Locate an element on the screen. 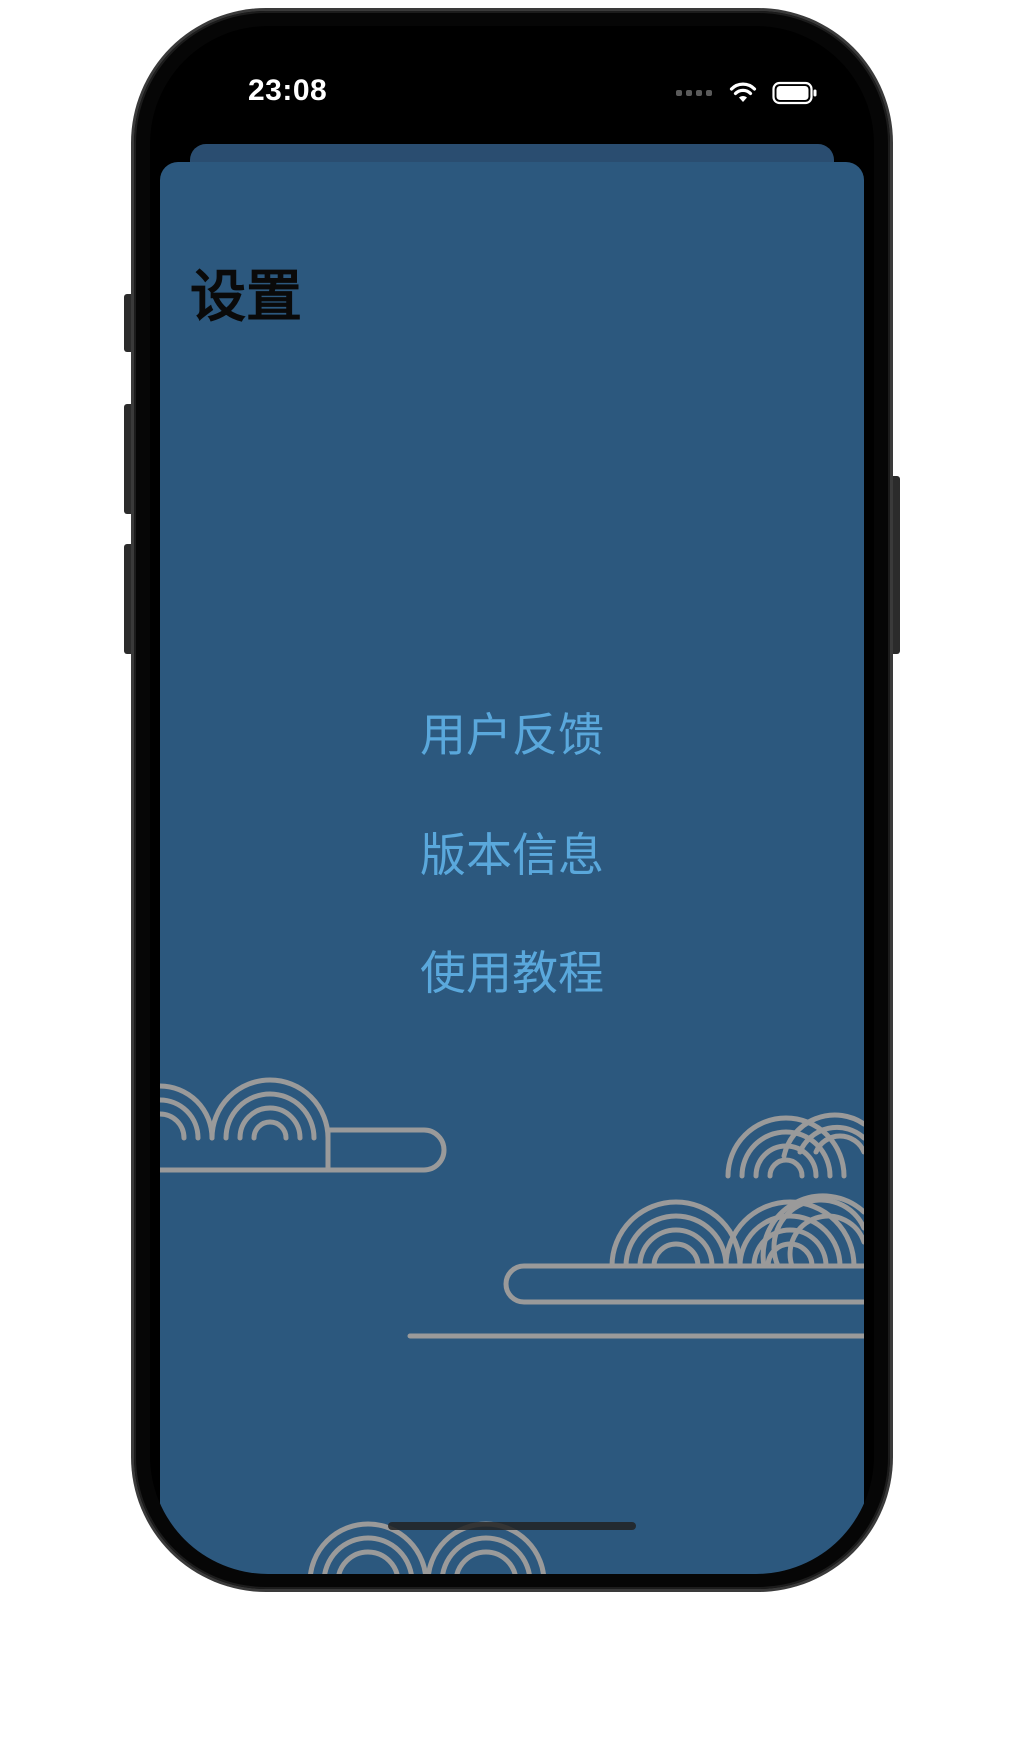  status-icons is located at coordinates (747, 93).